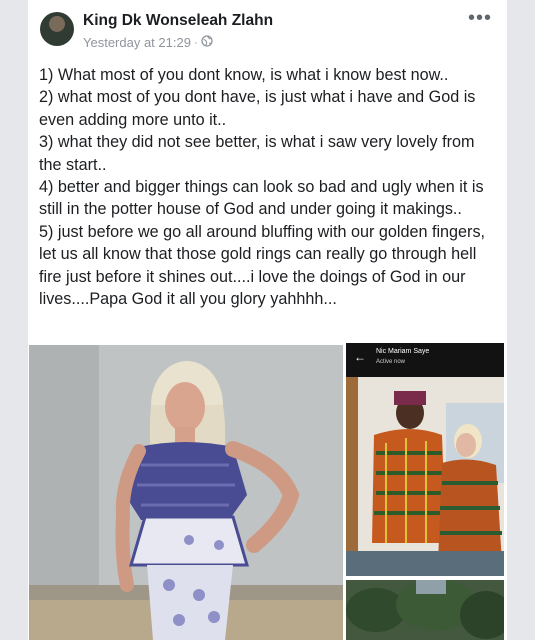 This screenshot has width=535, height=640. I want to click on post-photo-trees, so click(425, 610).